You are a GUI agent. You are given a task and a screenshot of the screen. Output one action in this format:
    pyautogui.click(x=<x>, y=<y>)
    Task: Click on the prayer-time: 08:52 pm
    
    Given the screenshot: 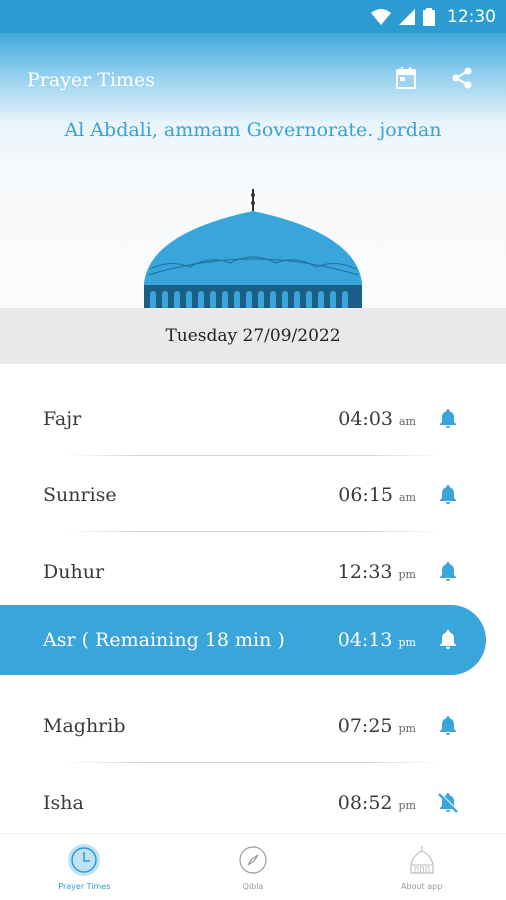 What is the action you would take?
    pyautogui.click(x=376, y=803)
    